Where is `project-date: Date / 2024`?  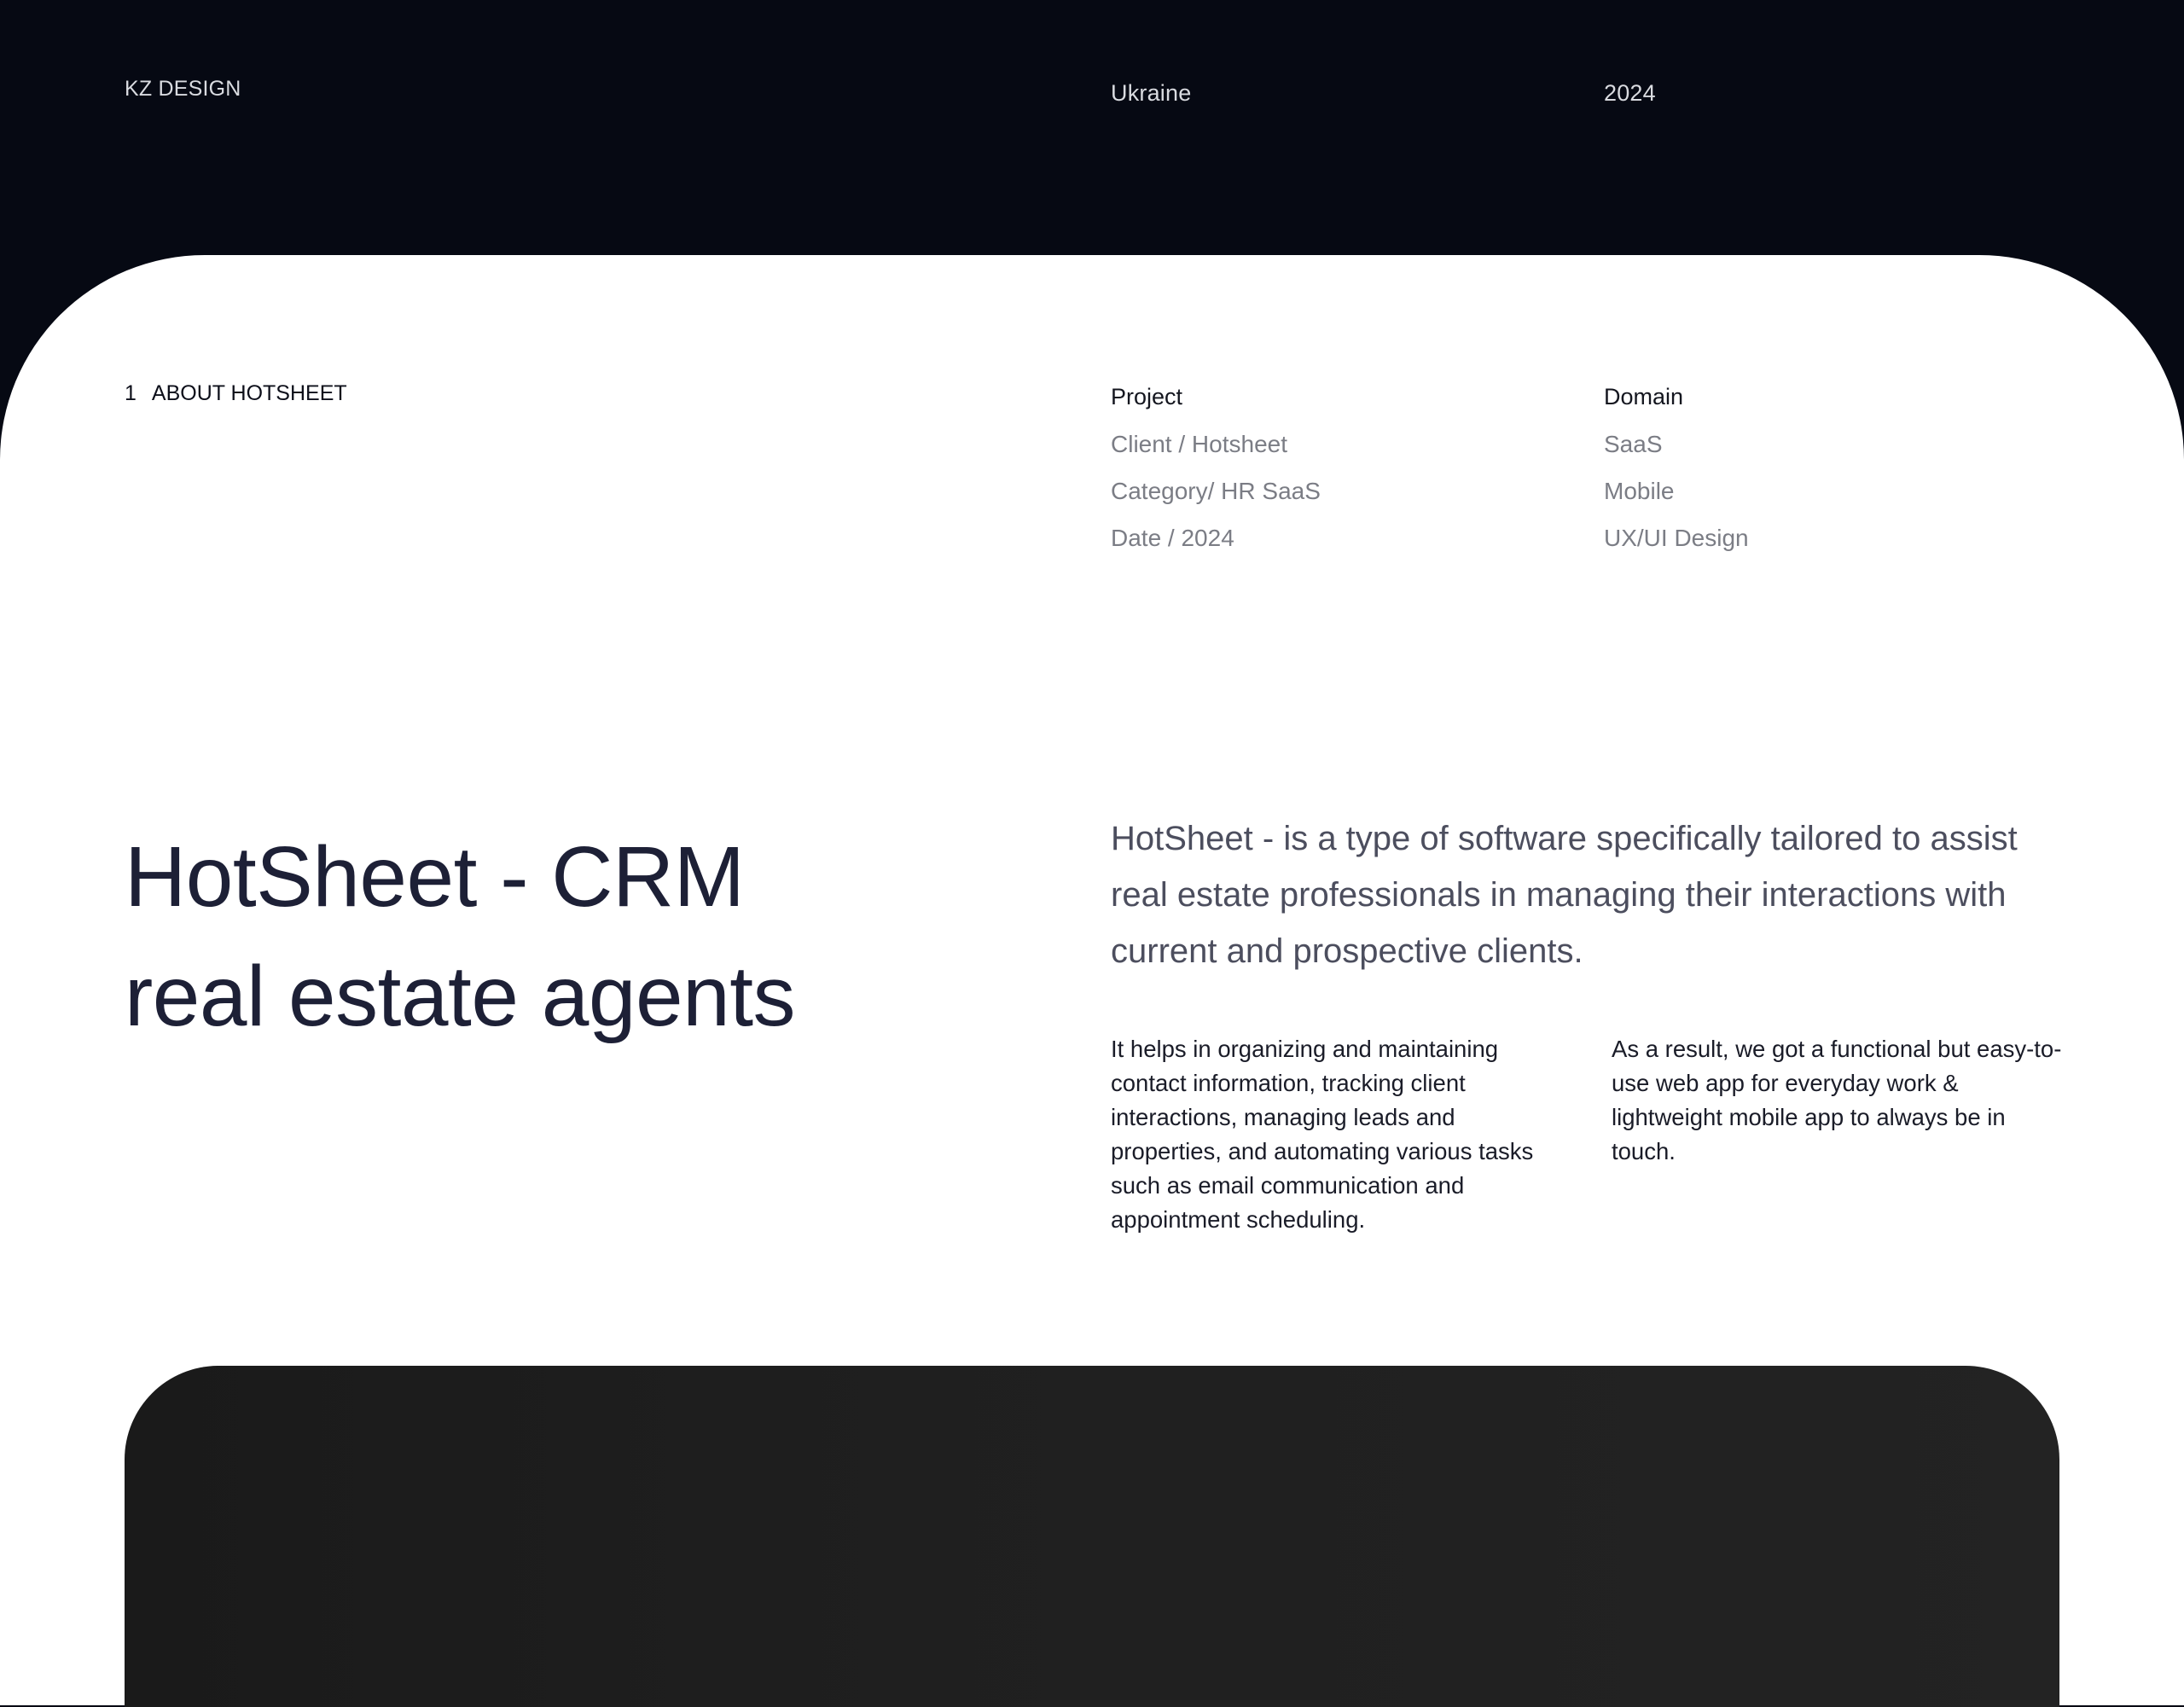
project-date: Date / 2024 is located at coordinates (1172, 538).